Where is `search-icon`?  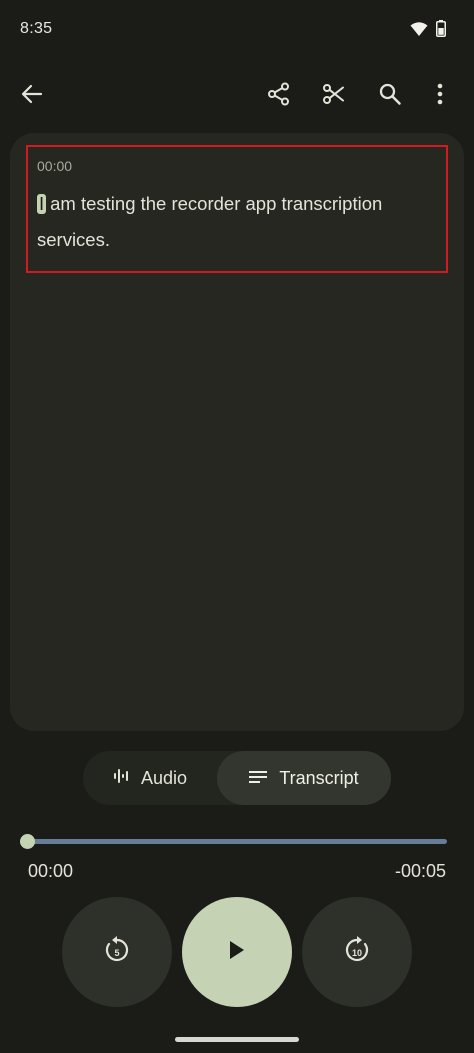
search-icon is located at coordinates (390, 96).